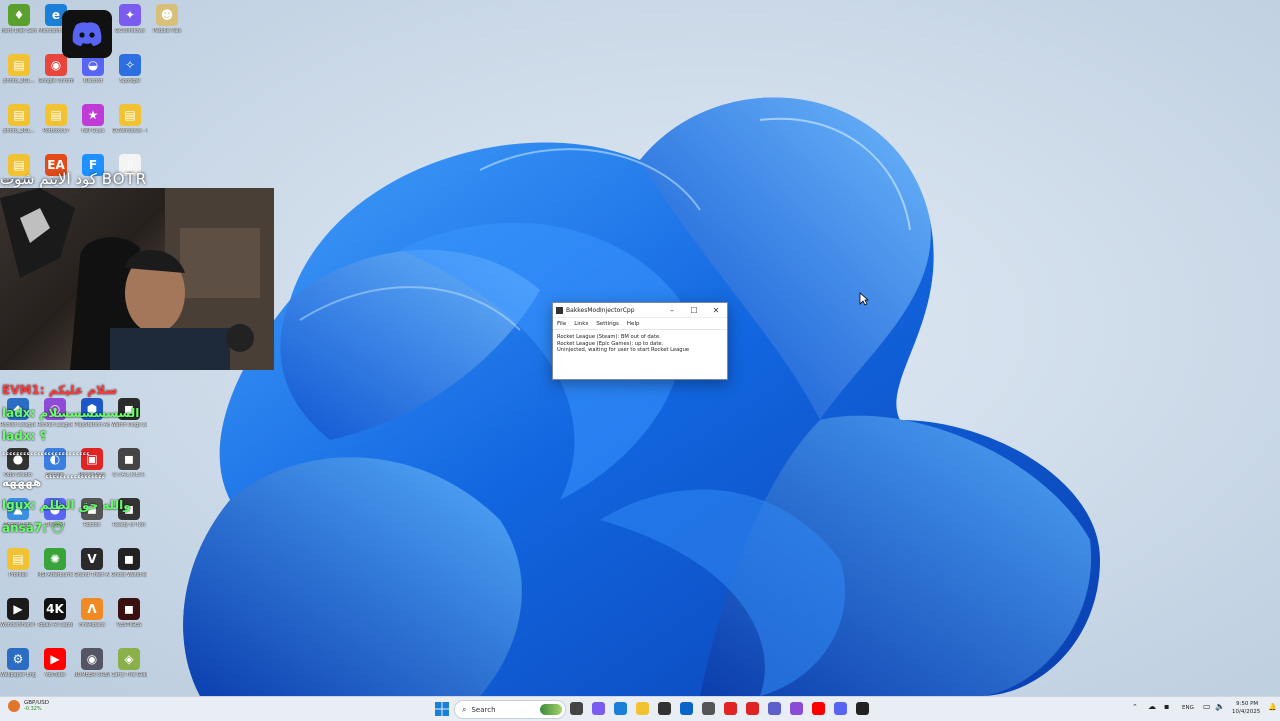  I want to click on maximize-button: ☐, so click(694, 310).